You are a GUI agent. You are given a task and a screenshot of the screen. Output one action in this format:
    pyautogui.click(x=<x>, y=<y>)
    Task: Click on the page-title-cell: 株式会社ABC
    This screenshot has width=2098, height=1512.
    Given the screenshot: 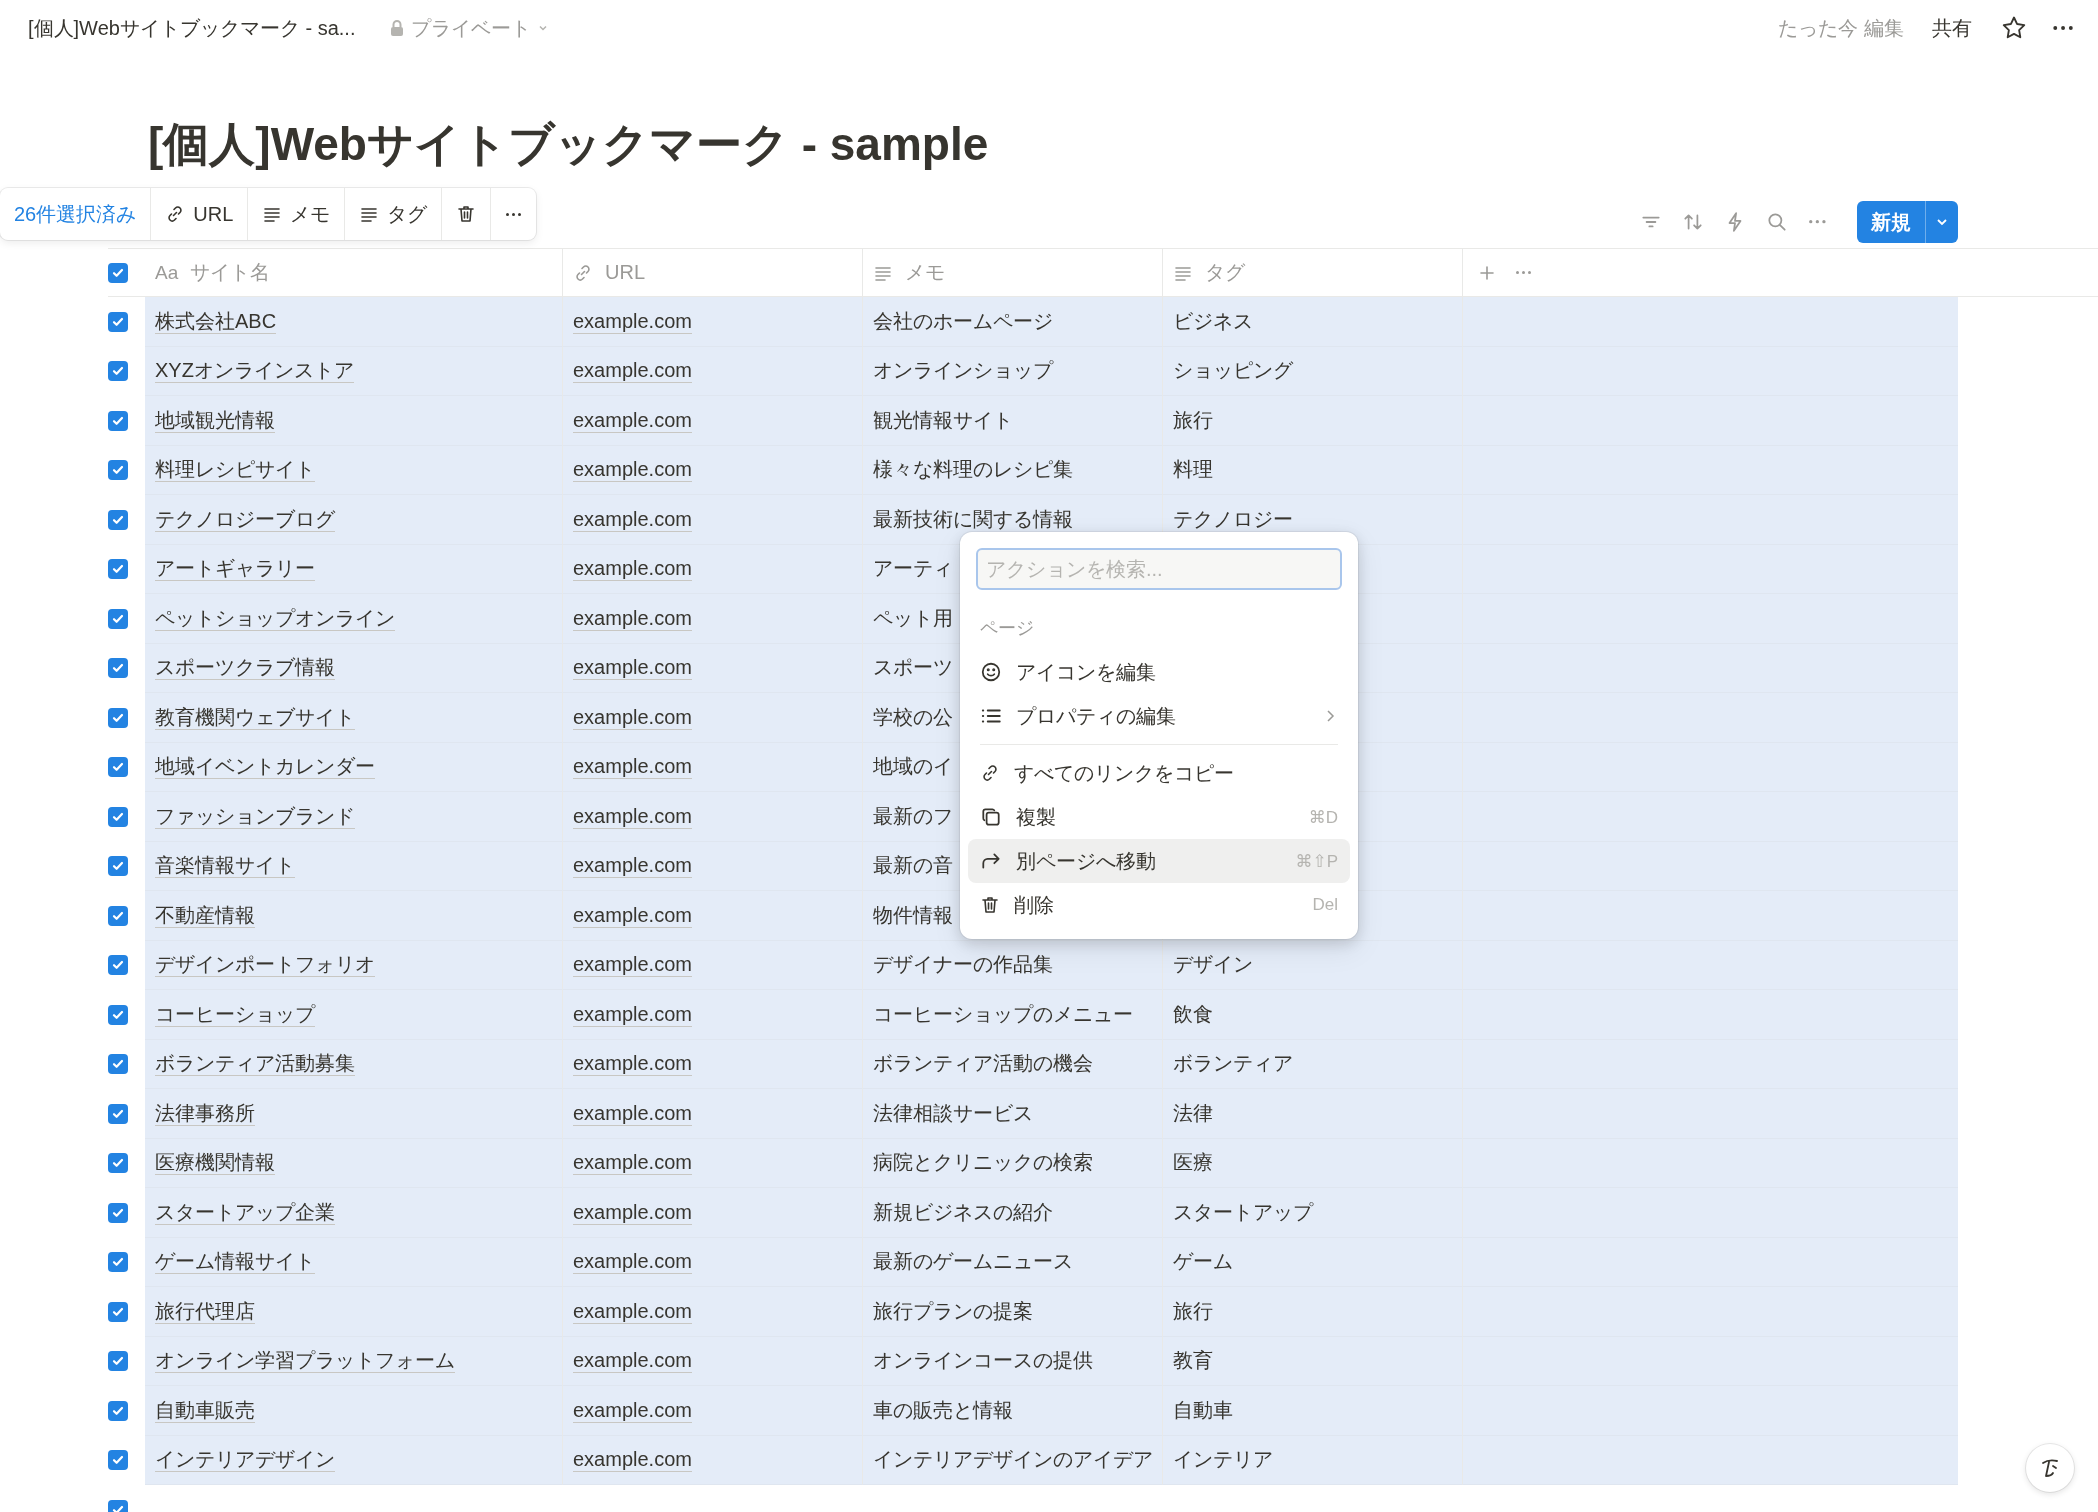 What is the action you would take?
    pyautogui.click(x=354, y=322)
    